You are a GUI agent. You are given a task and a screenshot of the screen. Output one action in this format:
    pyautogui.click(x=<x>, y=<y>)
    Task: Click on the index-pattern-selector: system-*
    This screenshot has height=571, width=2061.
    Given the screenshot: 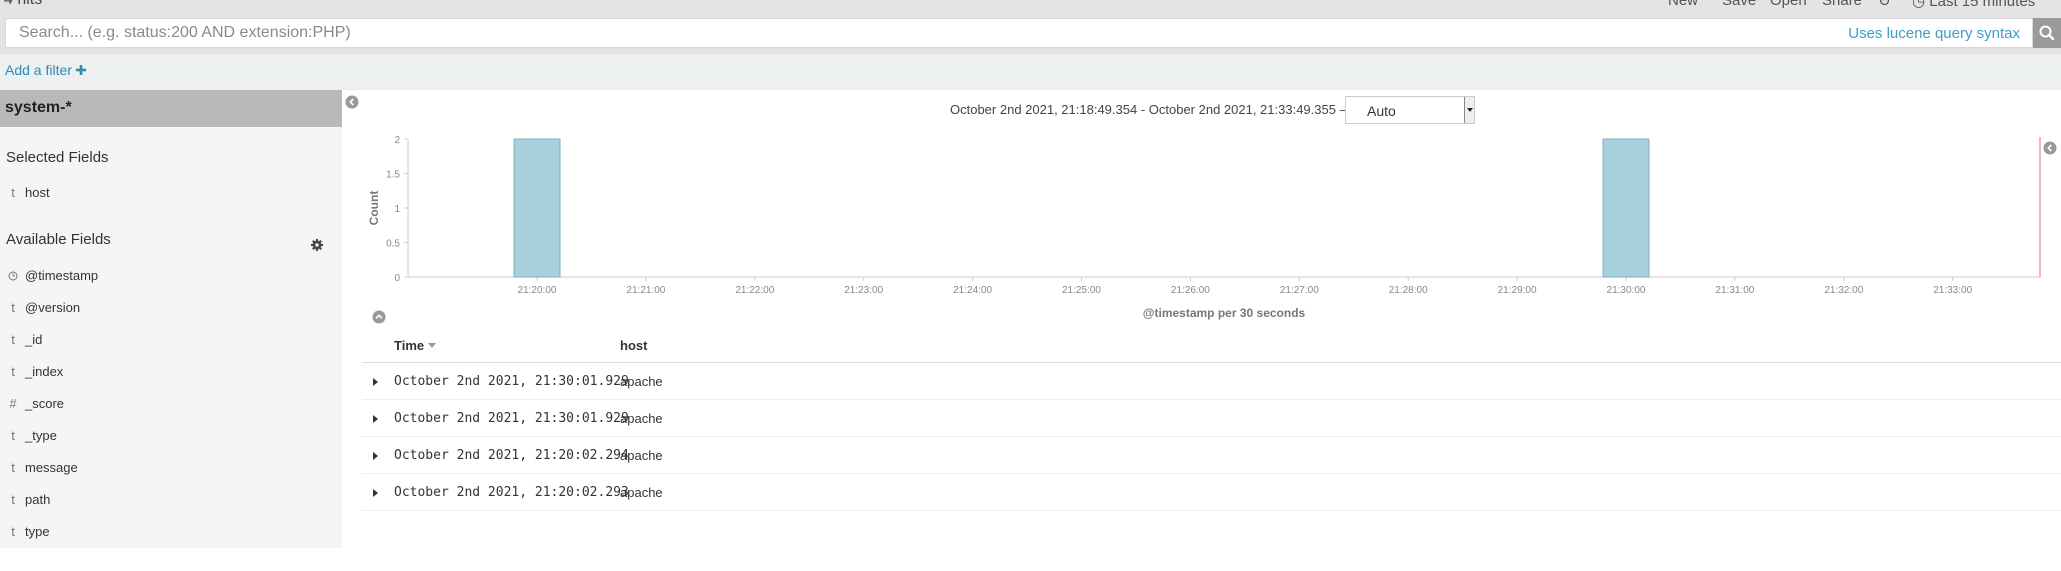 What is the action you would take?
    pyautogui.click(x=171, y=108)
    